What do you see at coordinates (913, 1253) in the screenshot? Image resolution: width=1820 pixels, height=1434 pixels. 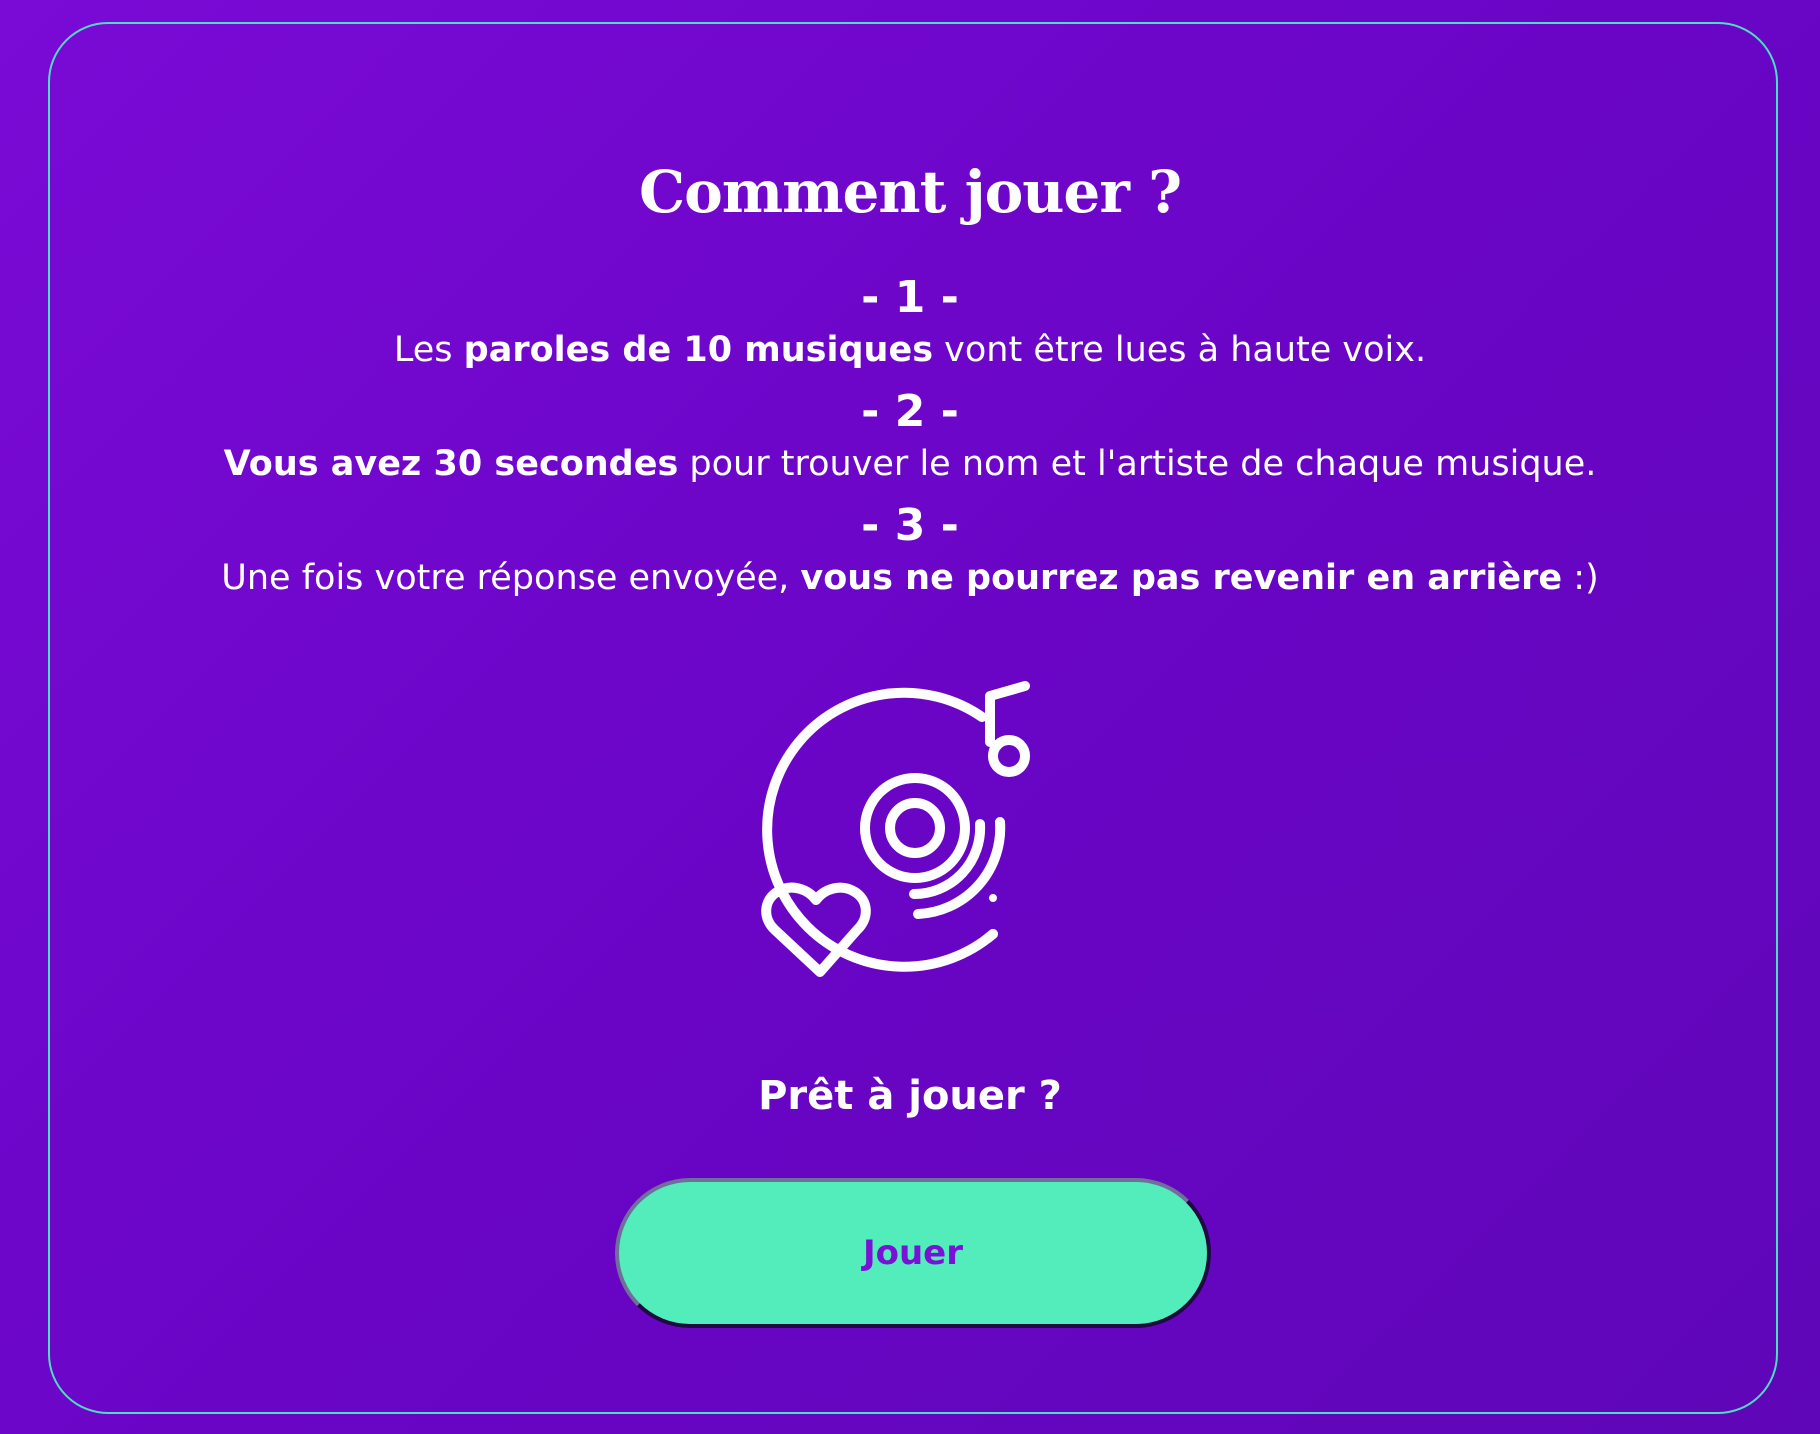 I see `play-button: Jouer` at bounding box center [913, 1253].